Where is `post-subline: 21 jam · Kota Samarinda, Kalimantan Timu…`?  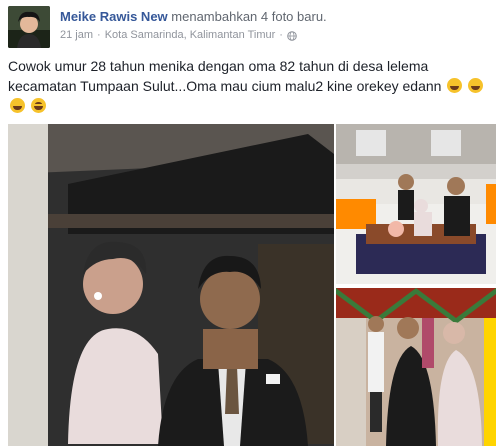
post-subline: 21 jam · Kota Samarinda, Kalimantan Timu… is located at coordinates (274, 35).